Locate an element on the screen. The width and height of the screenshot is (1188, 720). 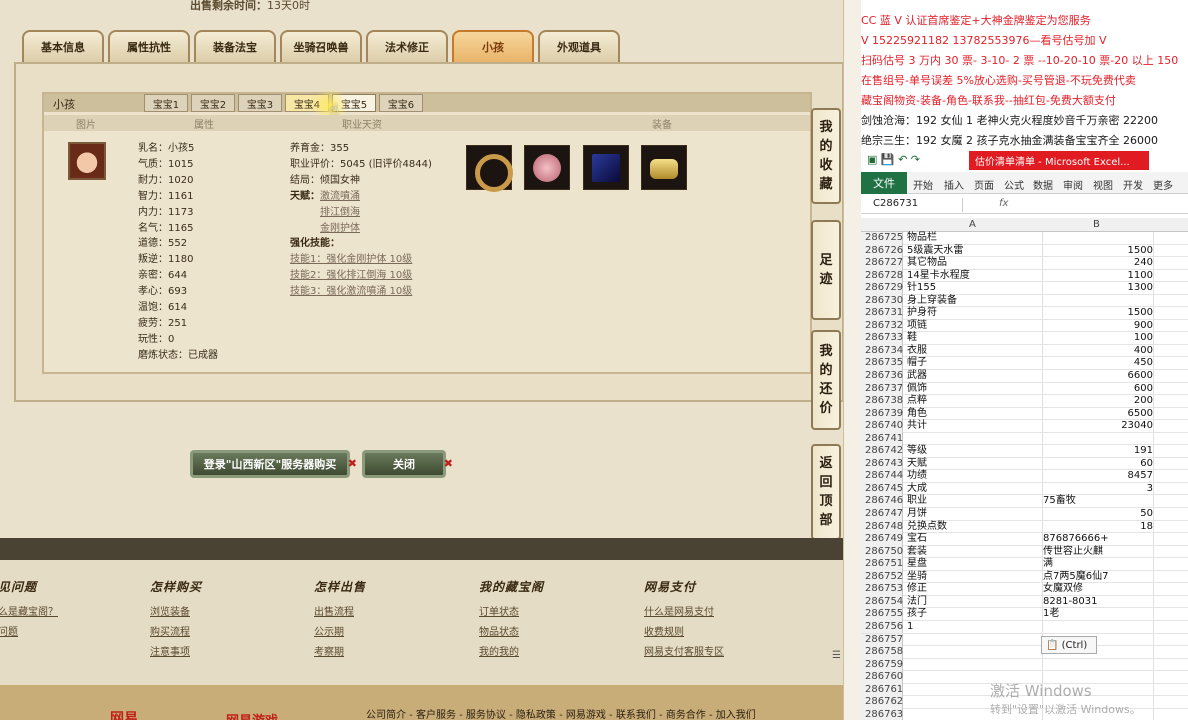
row-number: 286752 is located at coordinates (882, 577).